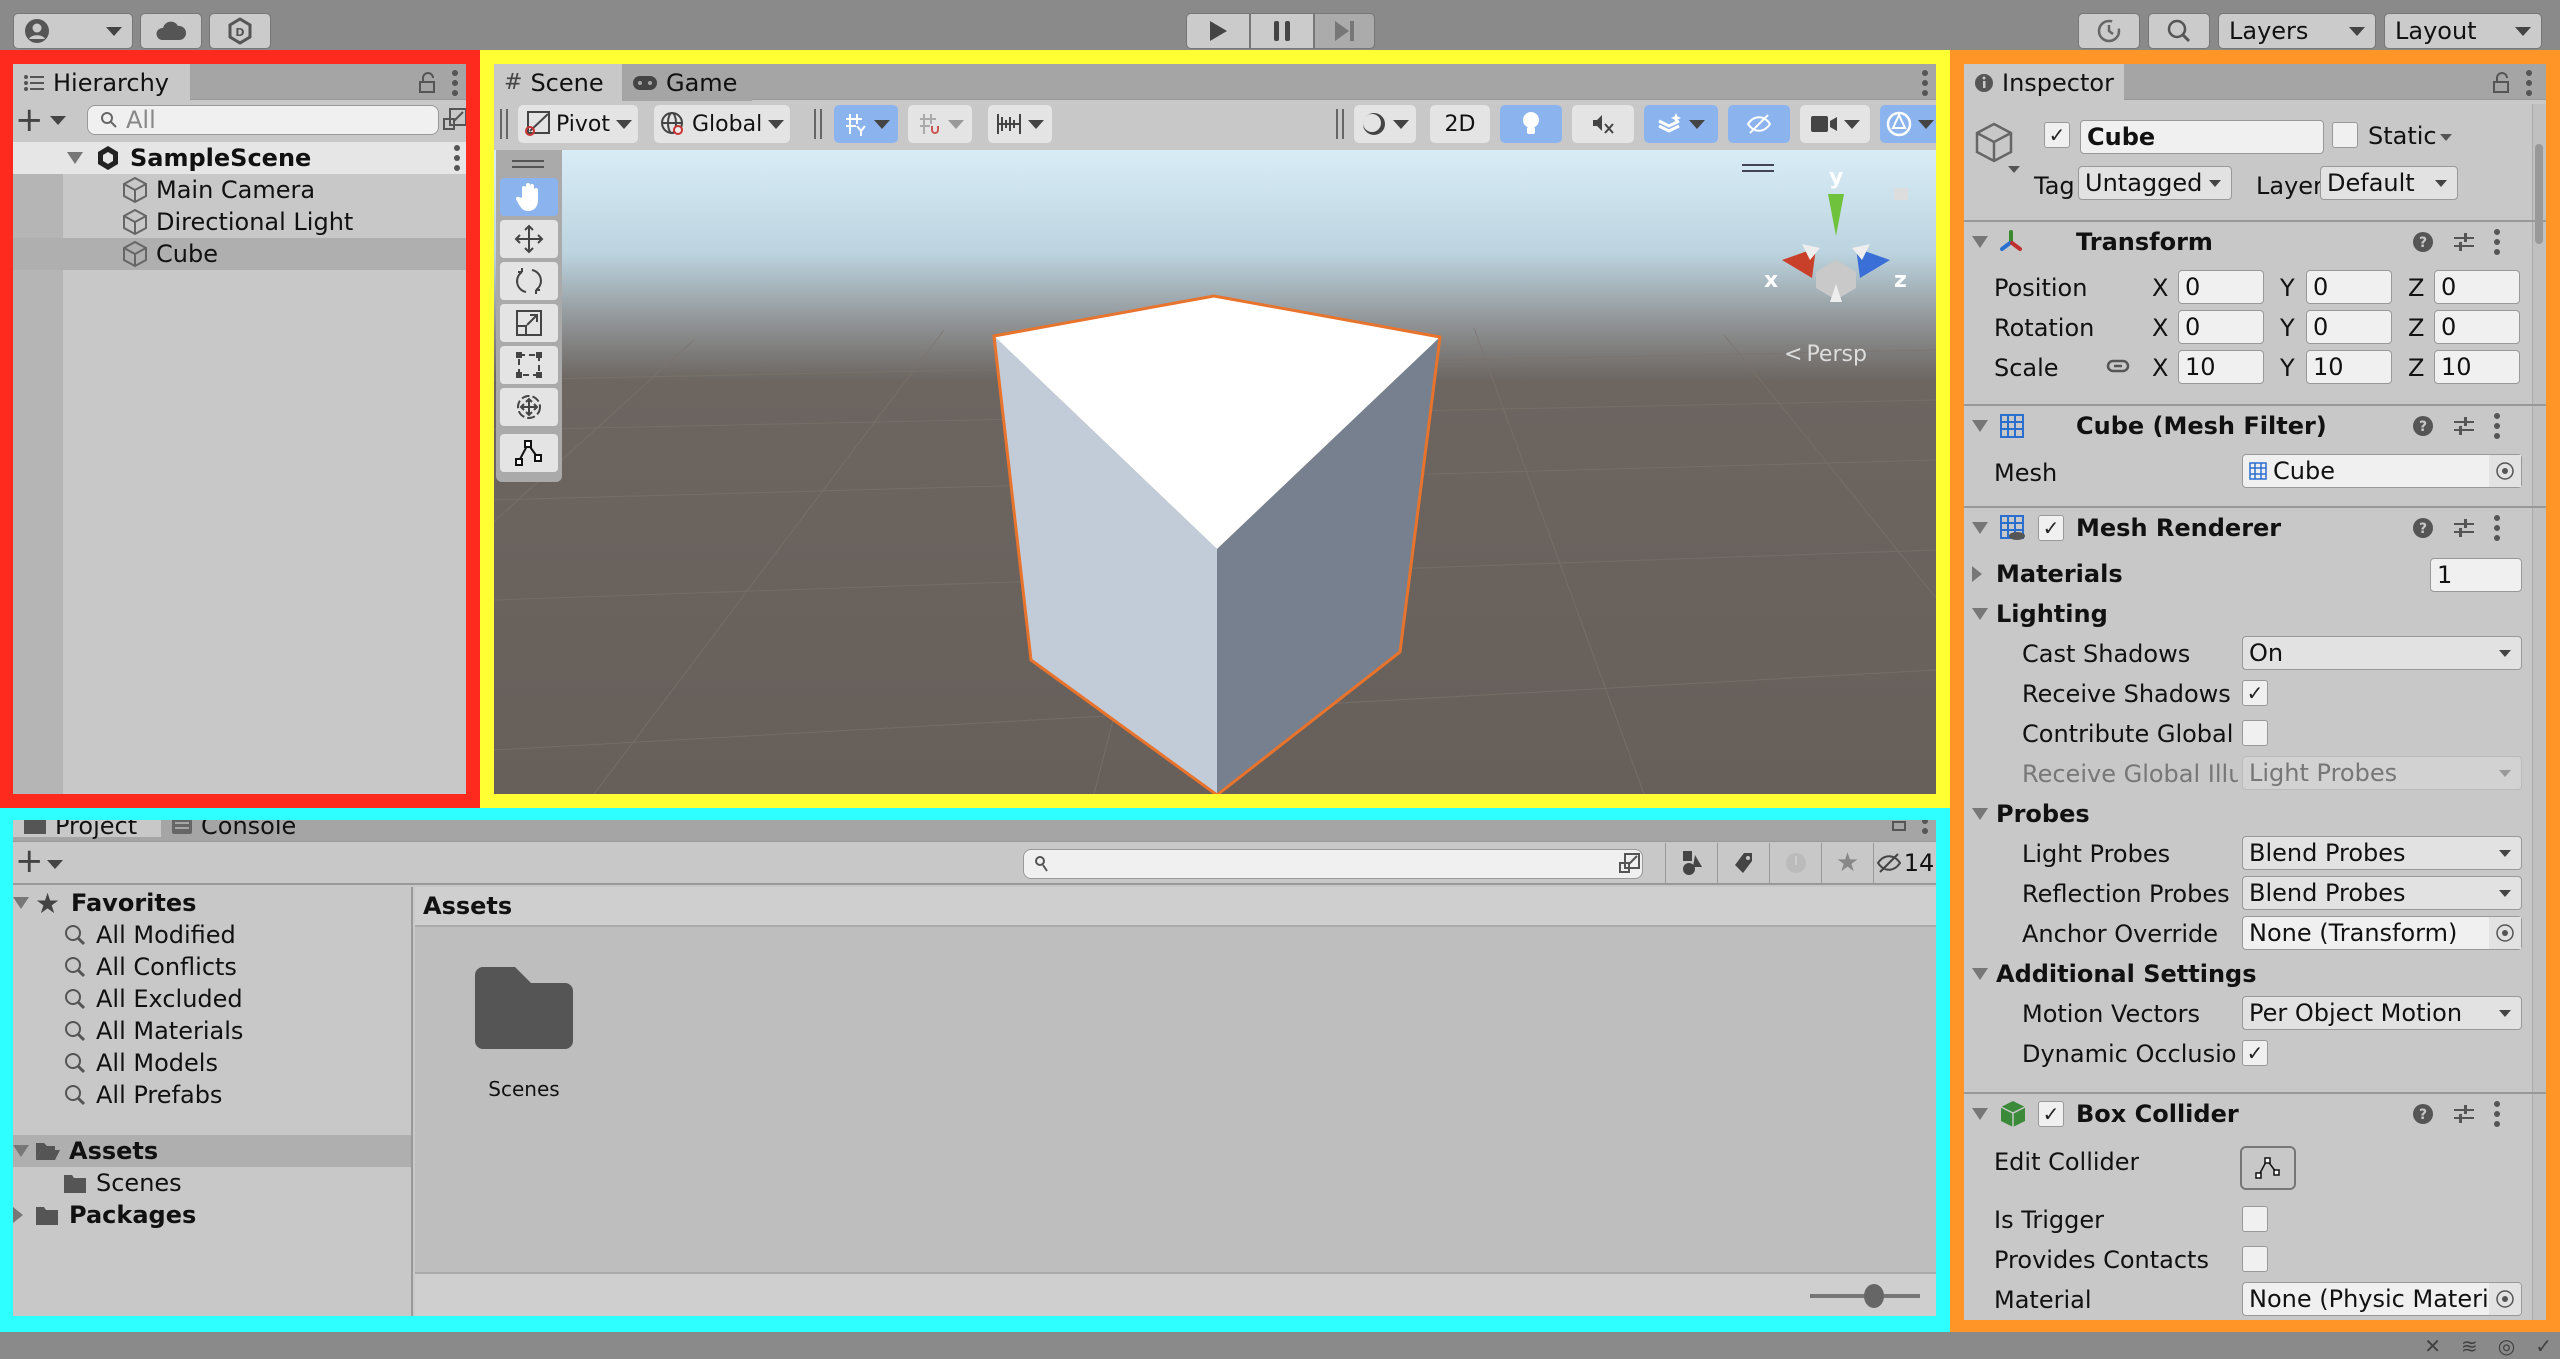 The image size is (2560, 1359). What do you see at coordinates (940, 124) in the screenshot?
I see `increment-snap-toggle` at bounding box center [940, 124].